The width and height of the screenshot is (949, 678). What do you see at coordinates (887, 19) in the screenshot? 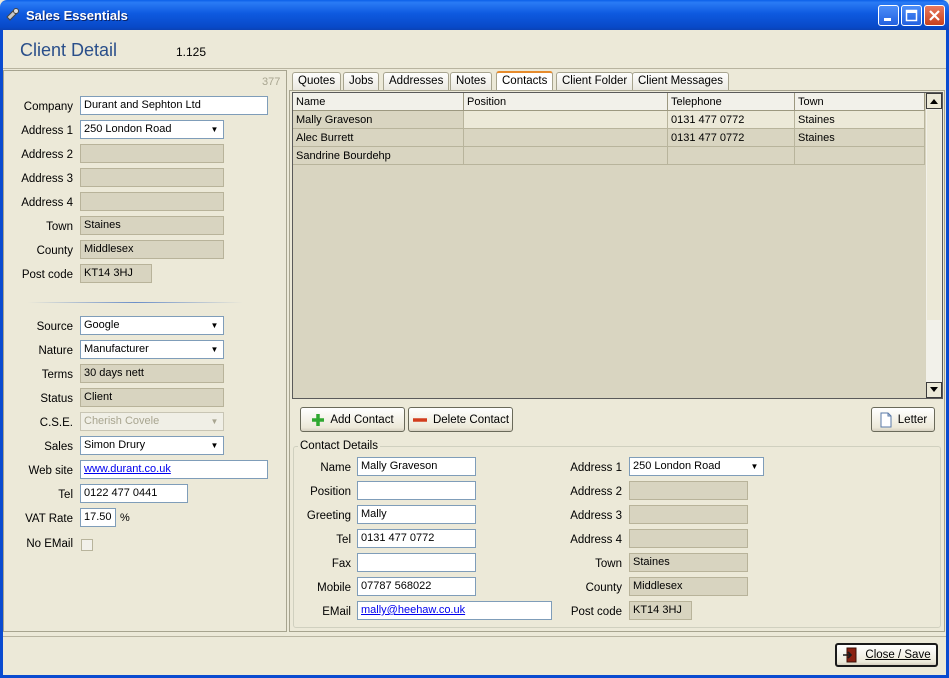
I see `minimize-icon` at bounding box center [887, 19].